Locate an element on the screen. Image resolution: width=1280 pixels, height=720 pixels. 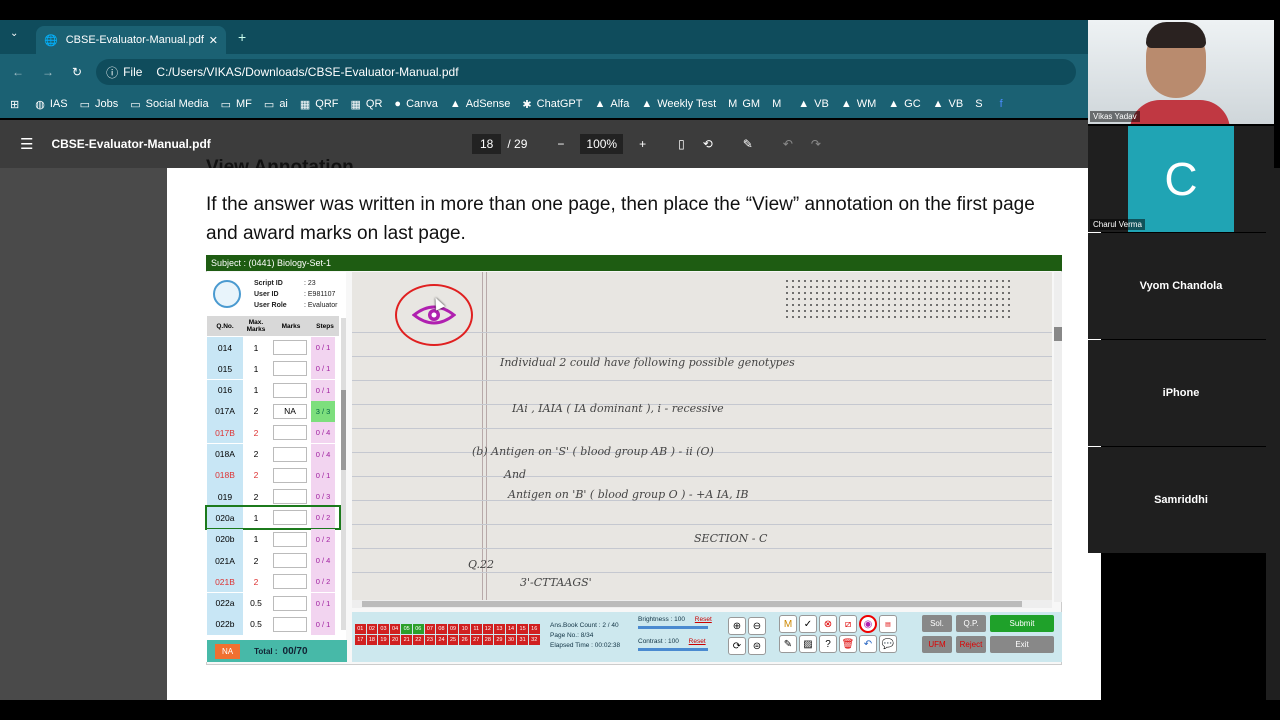
zoom-out-icon: ⊖ is located at coordinates (757, 626).